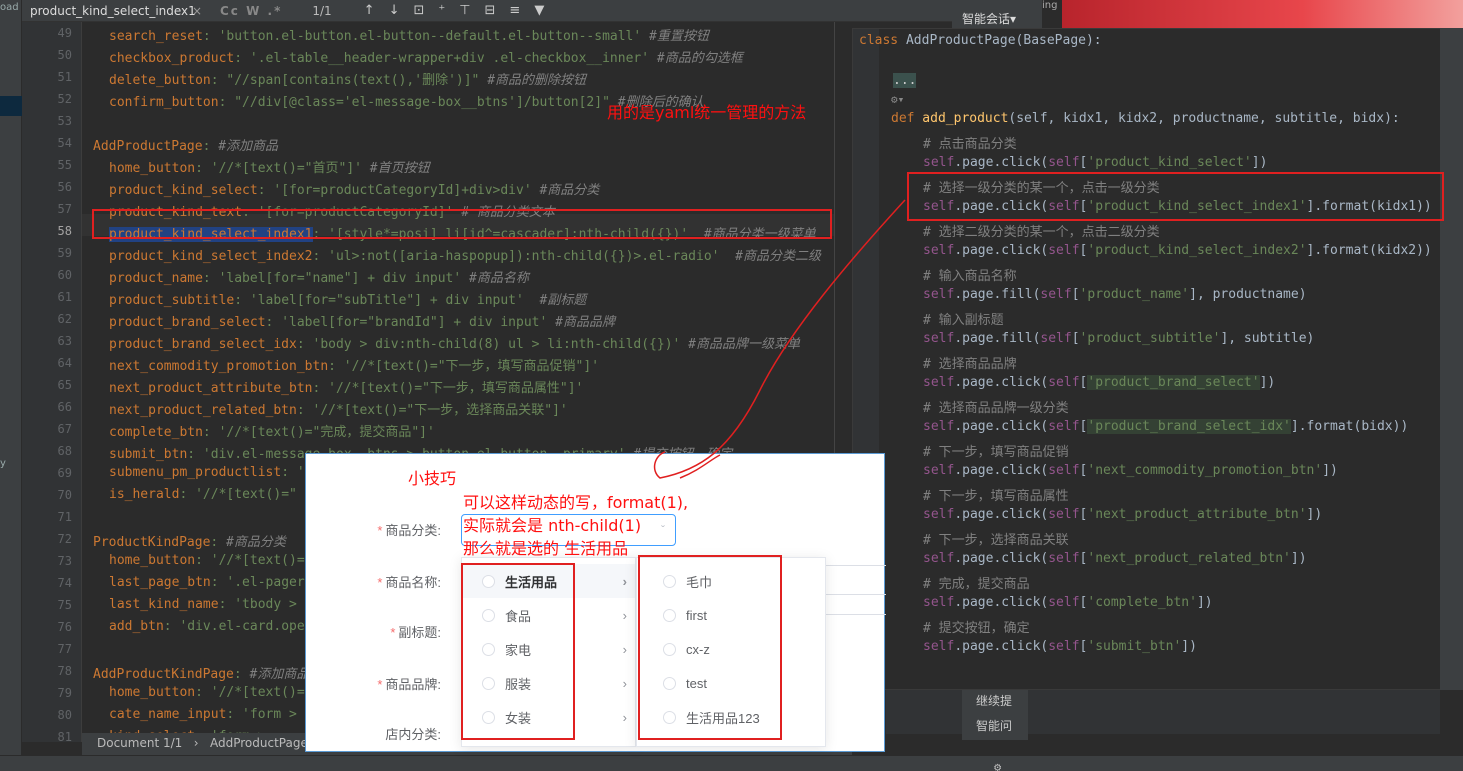 The width and height of the screenshot is (1463, 771). What do you see at coordinates (576, 502) in the screenshot?
I see `tip-line-1: 可以这样动态的写，format(1),` at bounding box center [576, 502].